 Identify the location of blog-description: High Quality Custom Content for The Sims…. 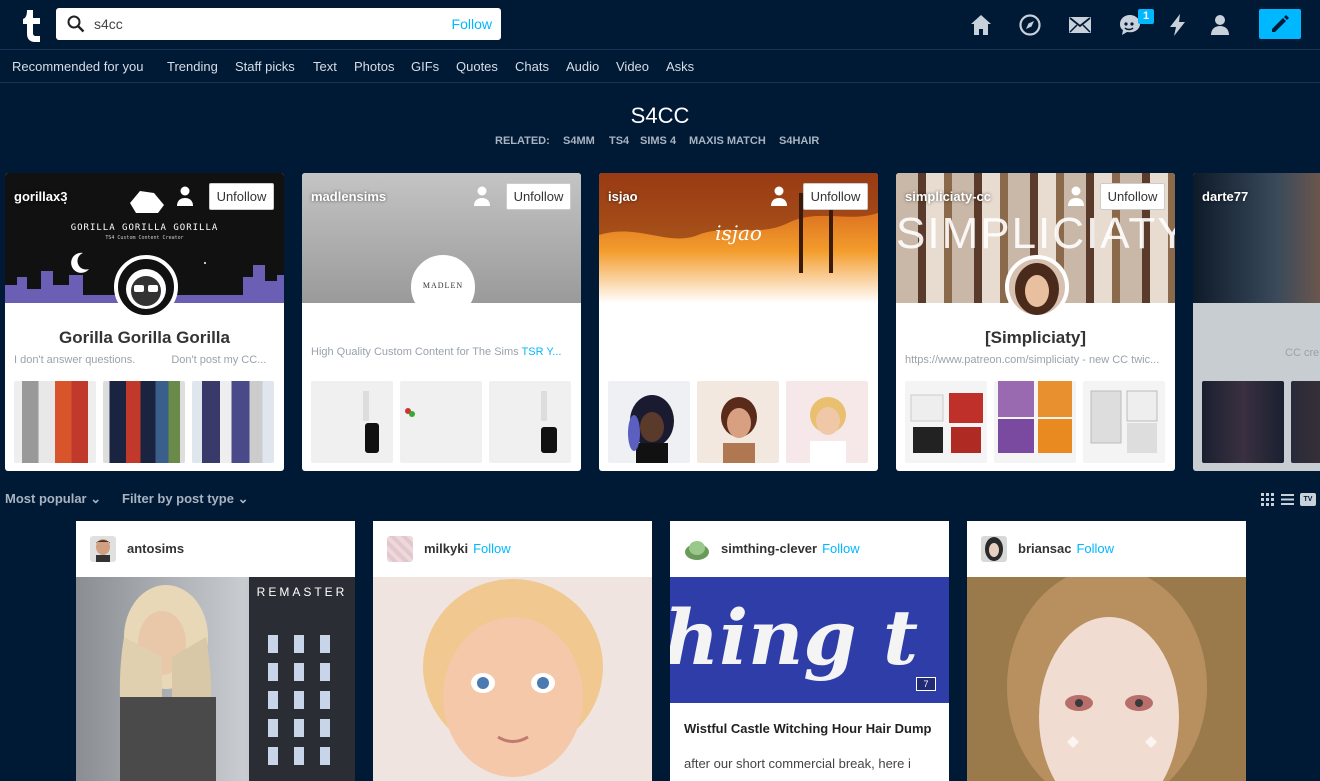
(436, 352).